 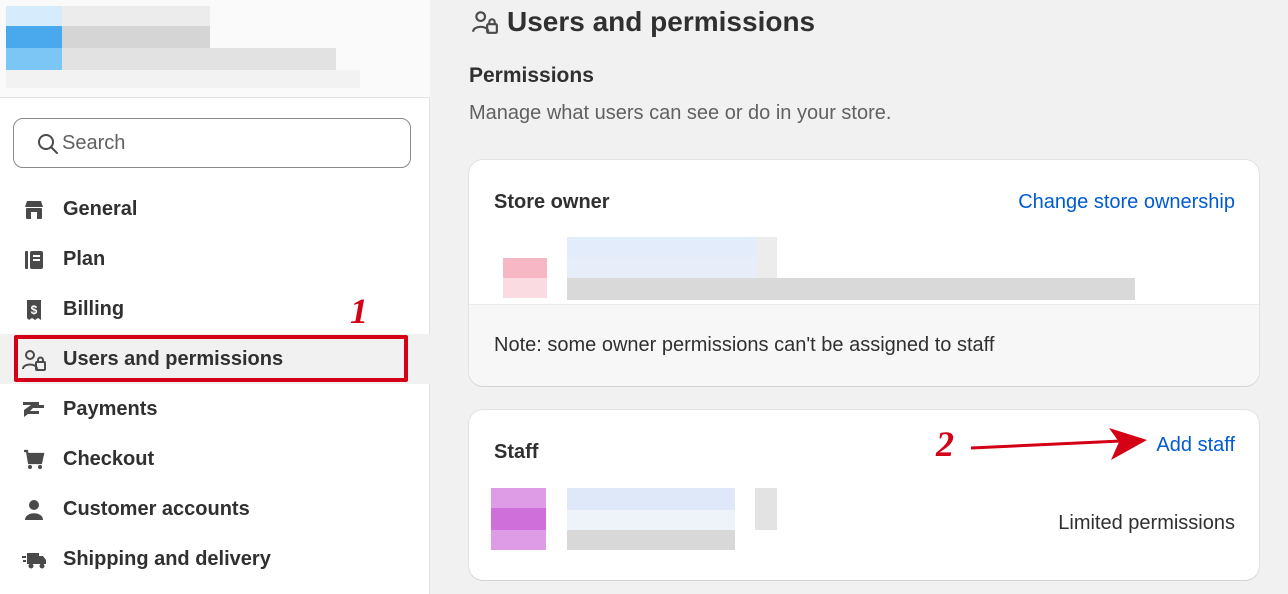 What do you see at coordinates (100, 208) in the screenshot?
I see `sidebar-item-label: General` at bounding box center [100, 208].